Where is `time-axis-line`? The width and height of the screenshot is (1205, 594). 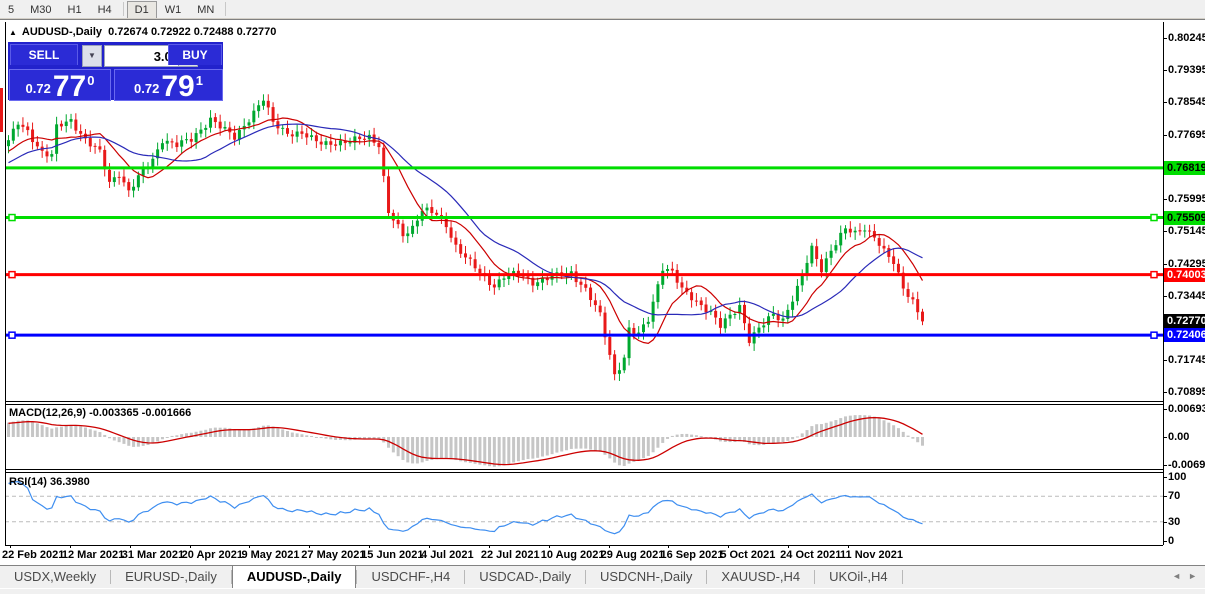 time-axis-line is located at coordinates (584, 545).